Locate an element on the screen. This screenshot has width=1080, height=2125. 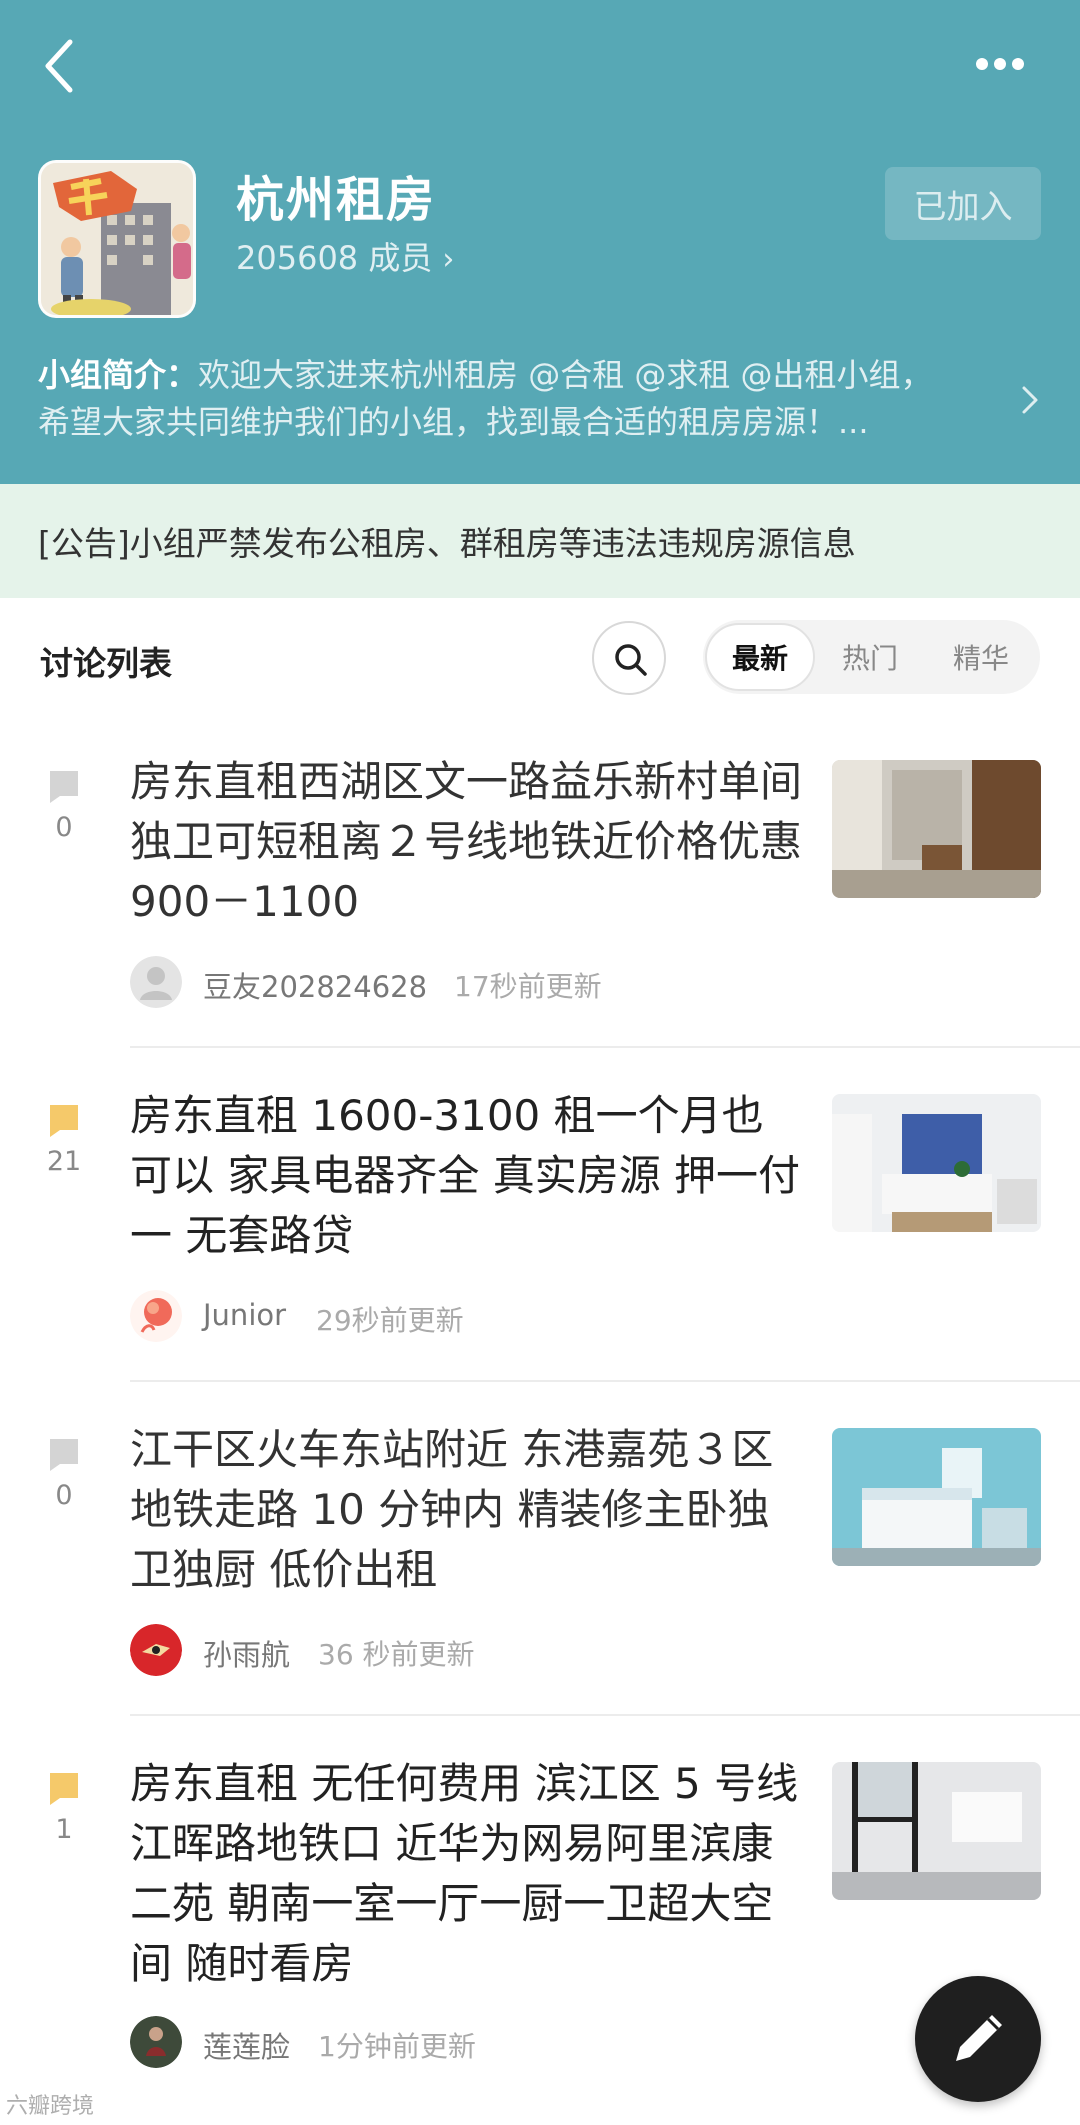
intro-text-line1: 欢迎大家进来杭州租房 @合租 @求租 @出租小组， is located at coordinates (565, 375).